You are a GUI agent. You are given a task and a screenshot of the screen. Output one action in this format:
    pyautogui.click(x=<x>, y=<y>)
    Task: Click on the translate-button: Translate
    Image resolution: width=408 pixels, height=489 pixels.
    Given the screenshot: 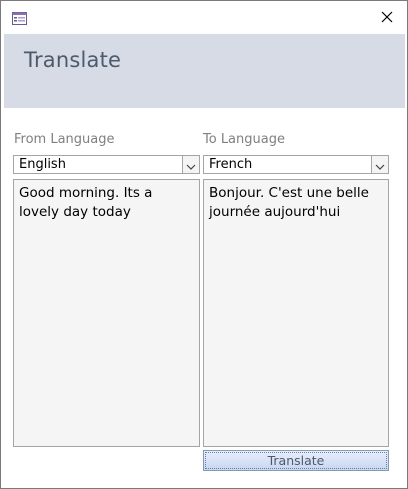 What is the action you would take?
    pyautogui.click(x=296, y=460)
    